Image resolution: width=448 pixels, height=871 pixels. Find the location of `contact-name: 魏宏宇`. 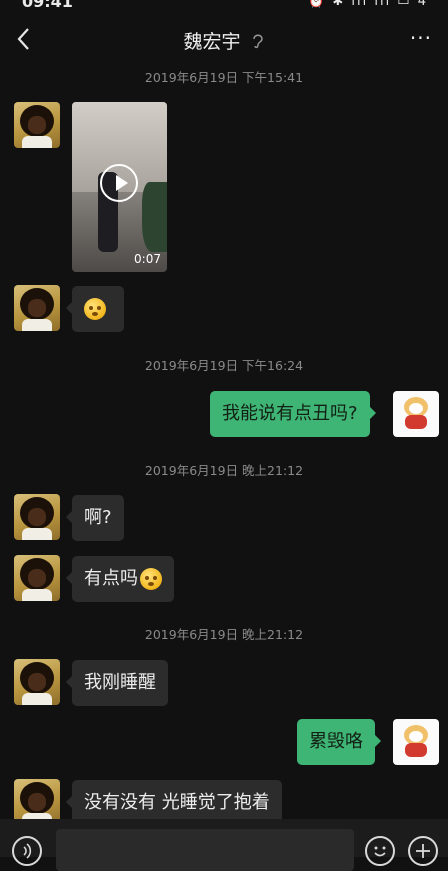

contact-name: 魏宏宇 is located at coordinates (212, 42).